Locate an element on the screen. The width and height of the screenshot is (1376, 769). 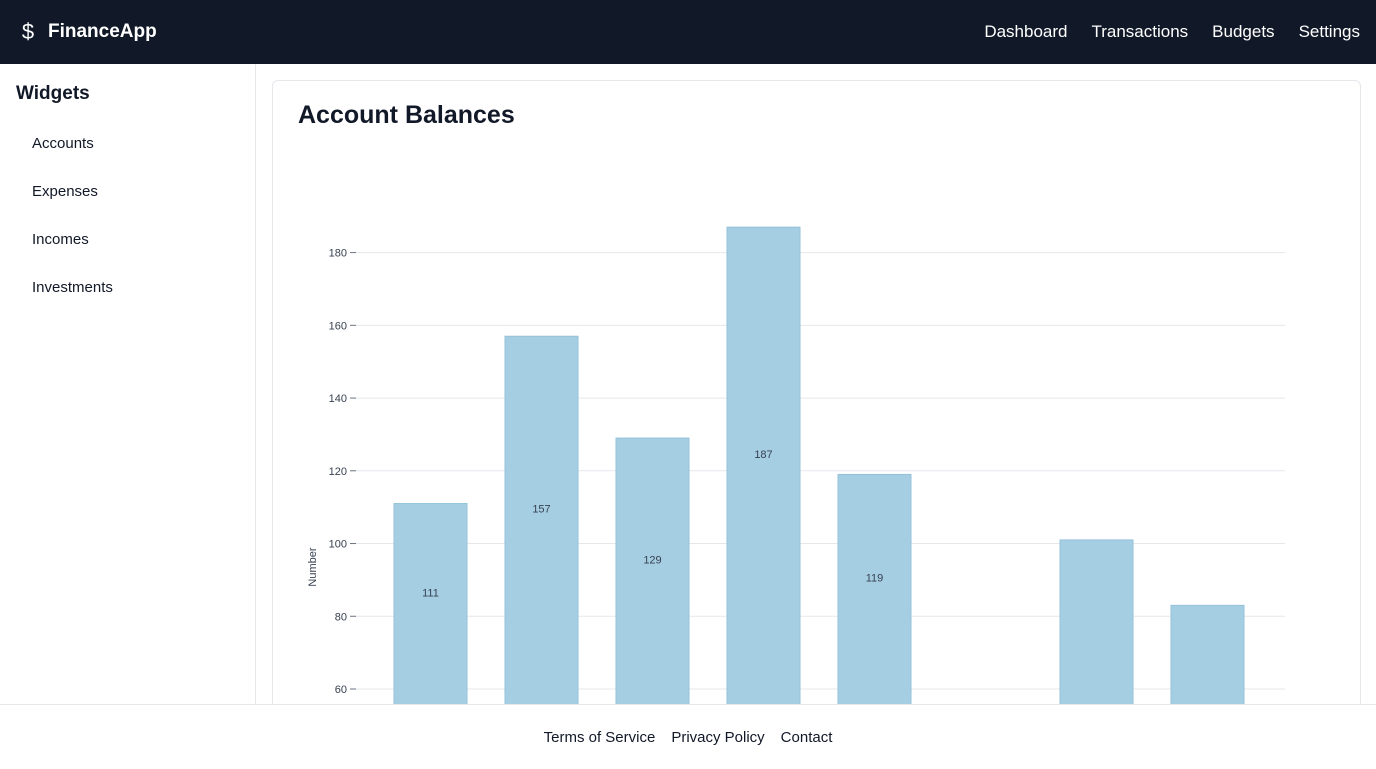
sidebar-list: Accounts Expenses Incomes Investments is located at coordinates (127, 224).